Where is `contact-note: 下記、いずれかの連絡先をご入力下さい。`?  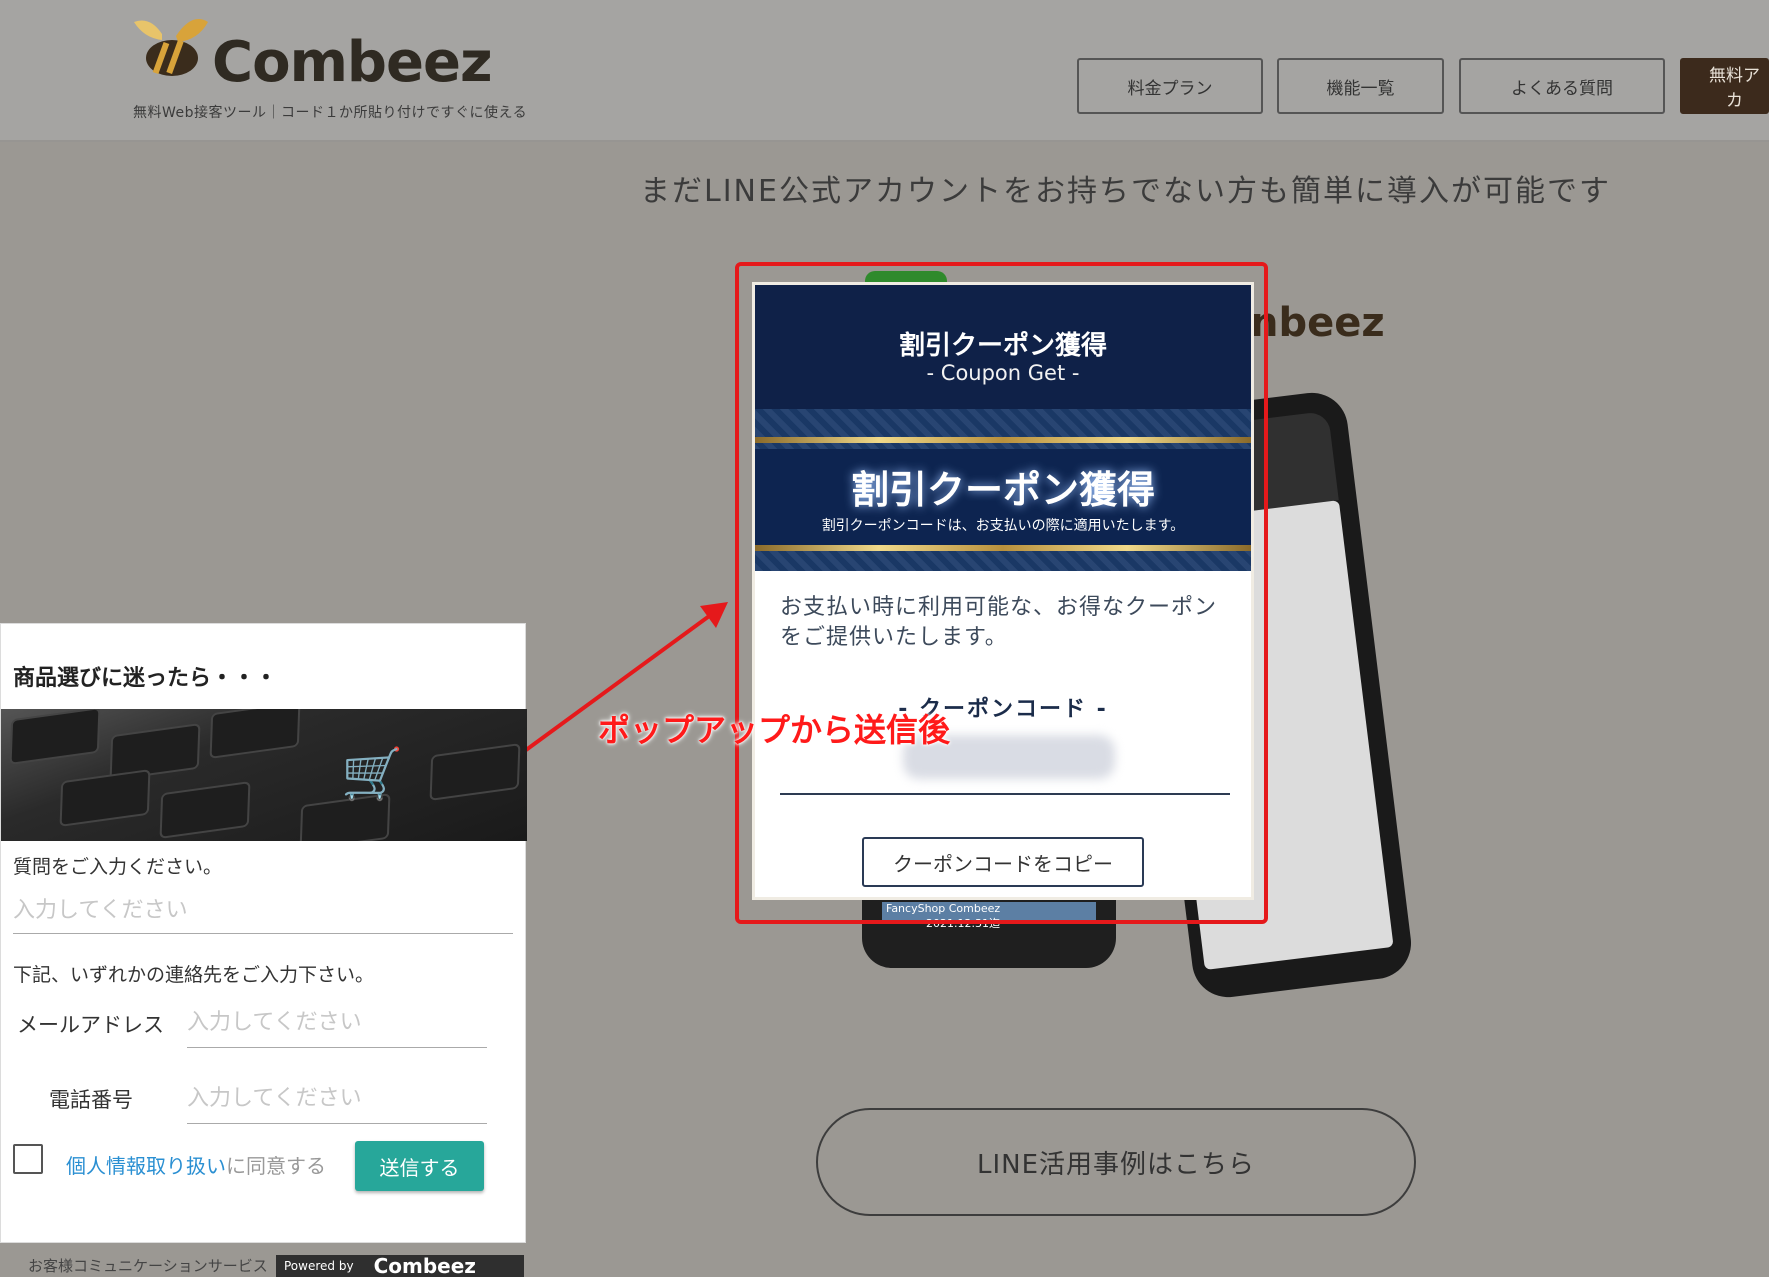 contact-note: 下記、いずれかの連絡先をご入力下さい。 is located at coordinates (194, 975).